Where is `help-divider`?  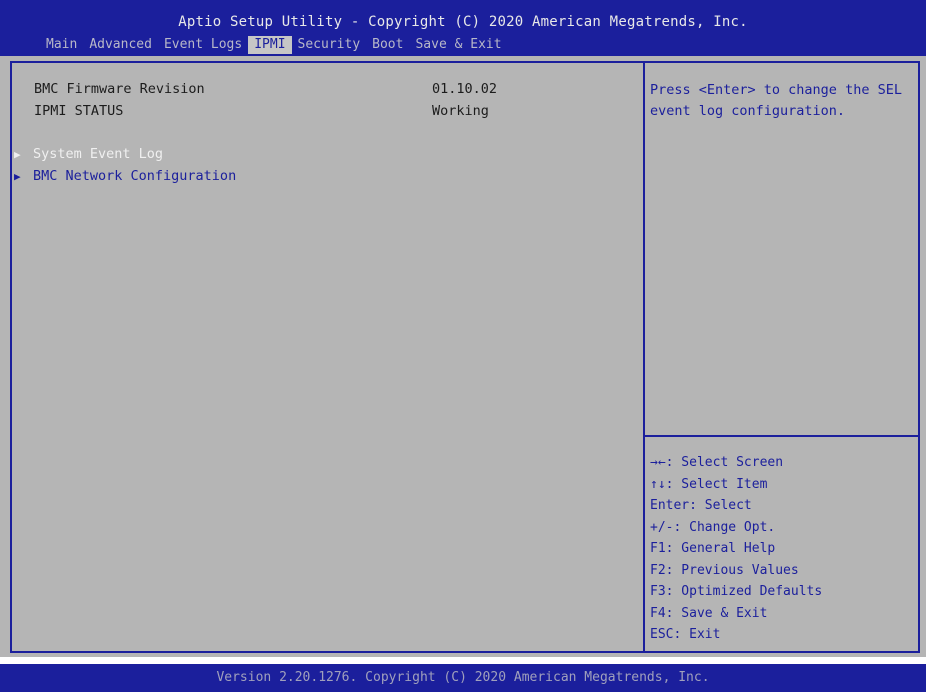
help-divider is located at coordinates (781, 436).